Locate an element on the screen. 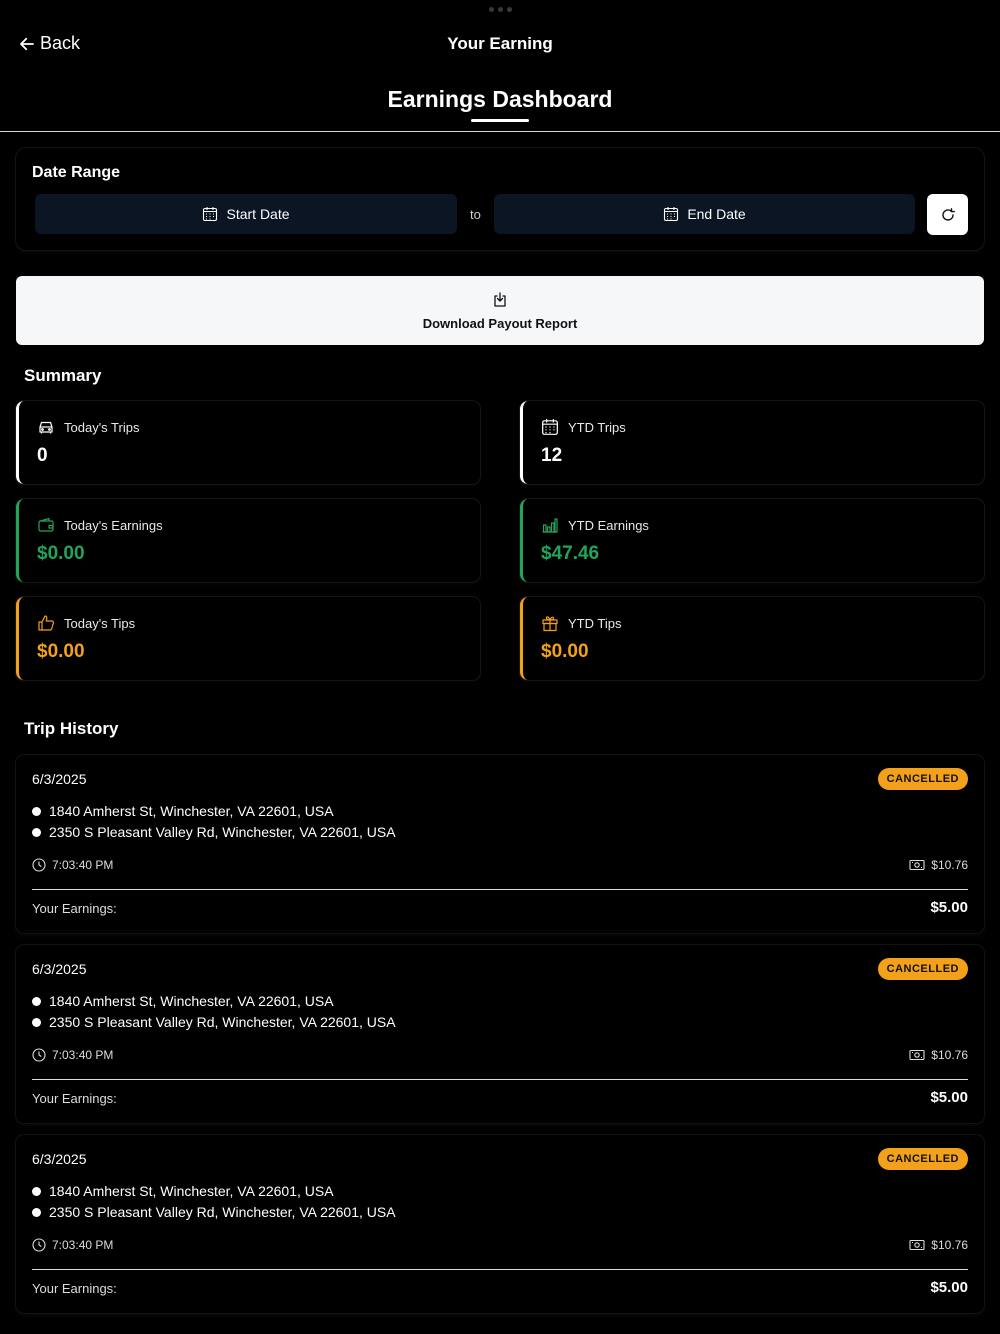 Image resolution: width=1000 pixels, height=1334 pixels. tab-active-indicator is located at coordinates (500, 120).